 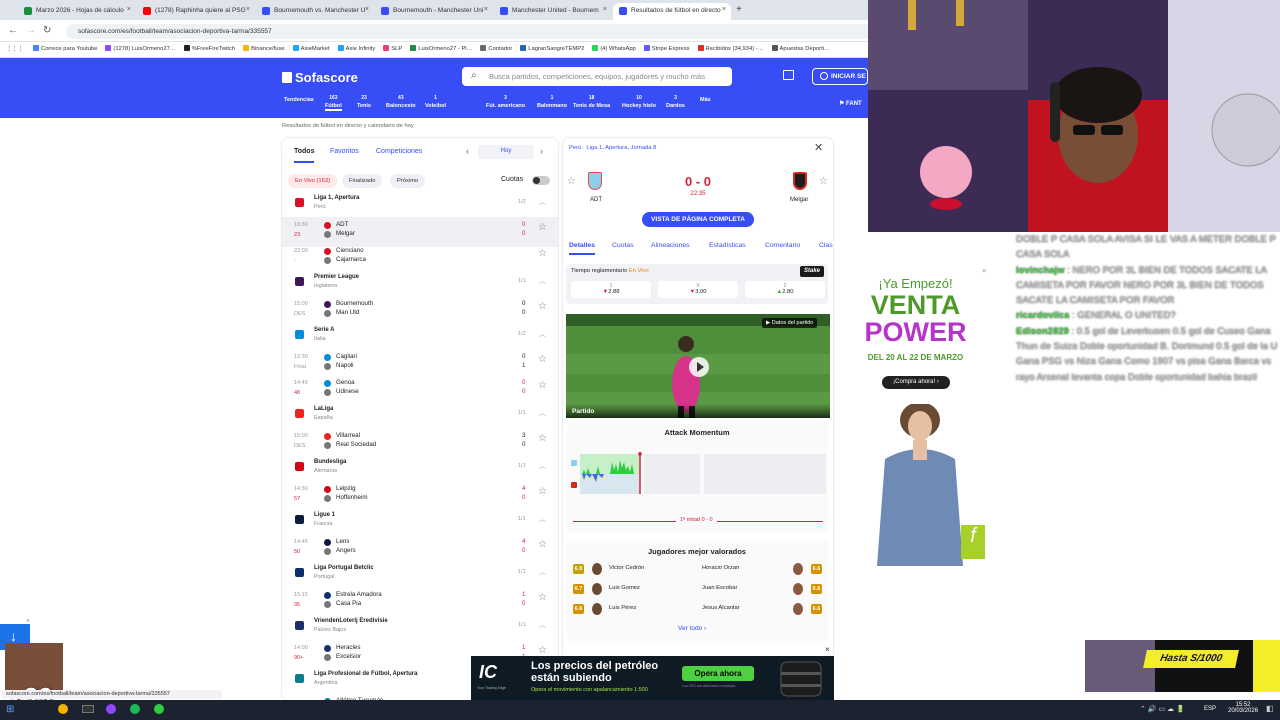 I want to click on start-icon: ⊞, so click(x=10, y=709).